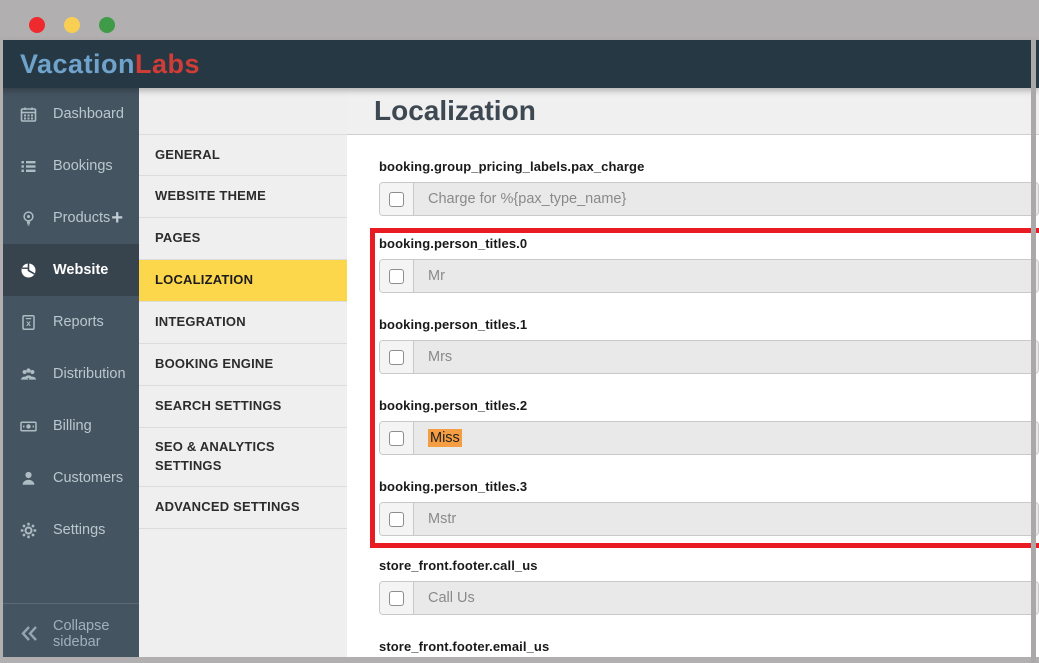  What do you see at coordinates (178, 238) in the screenshot?
I see `tab-label: PAGES` at bounding box center [178, 238].